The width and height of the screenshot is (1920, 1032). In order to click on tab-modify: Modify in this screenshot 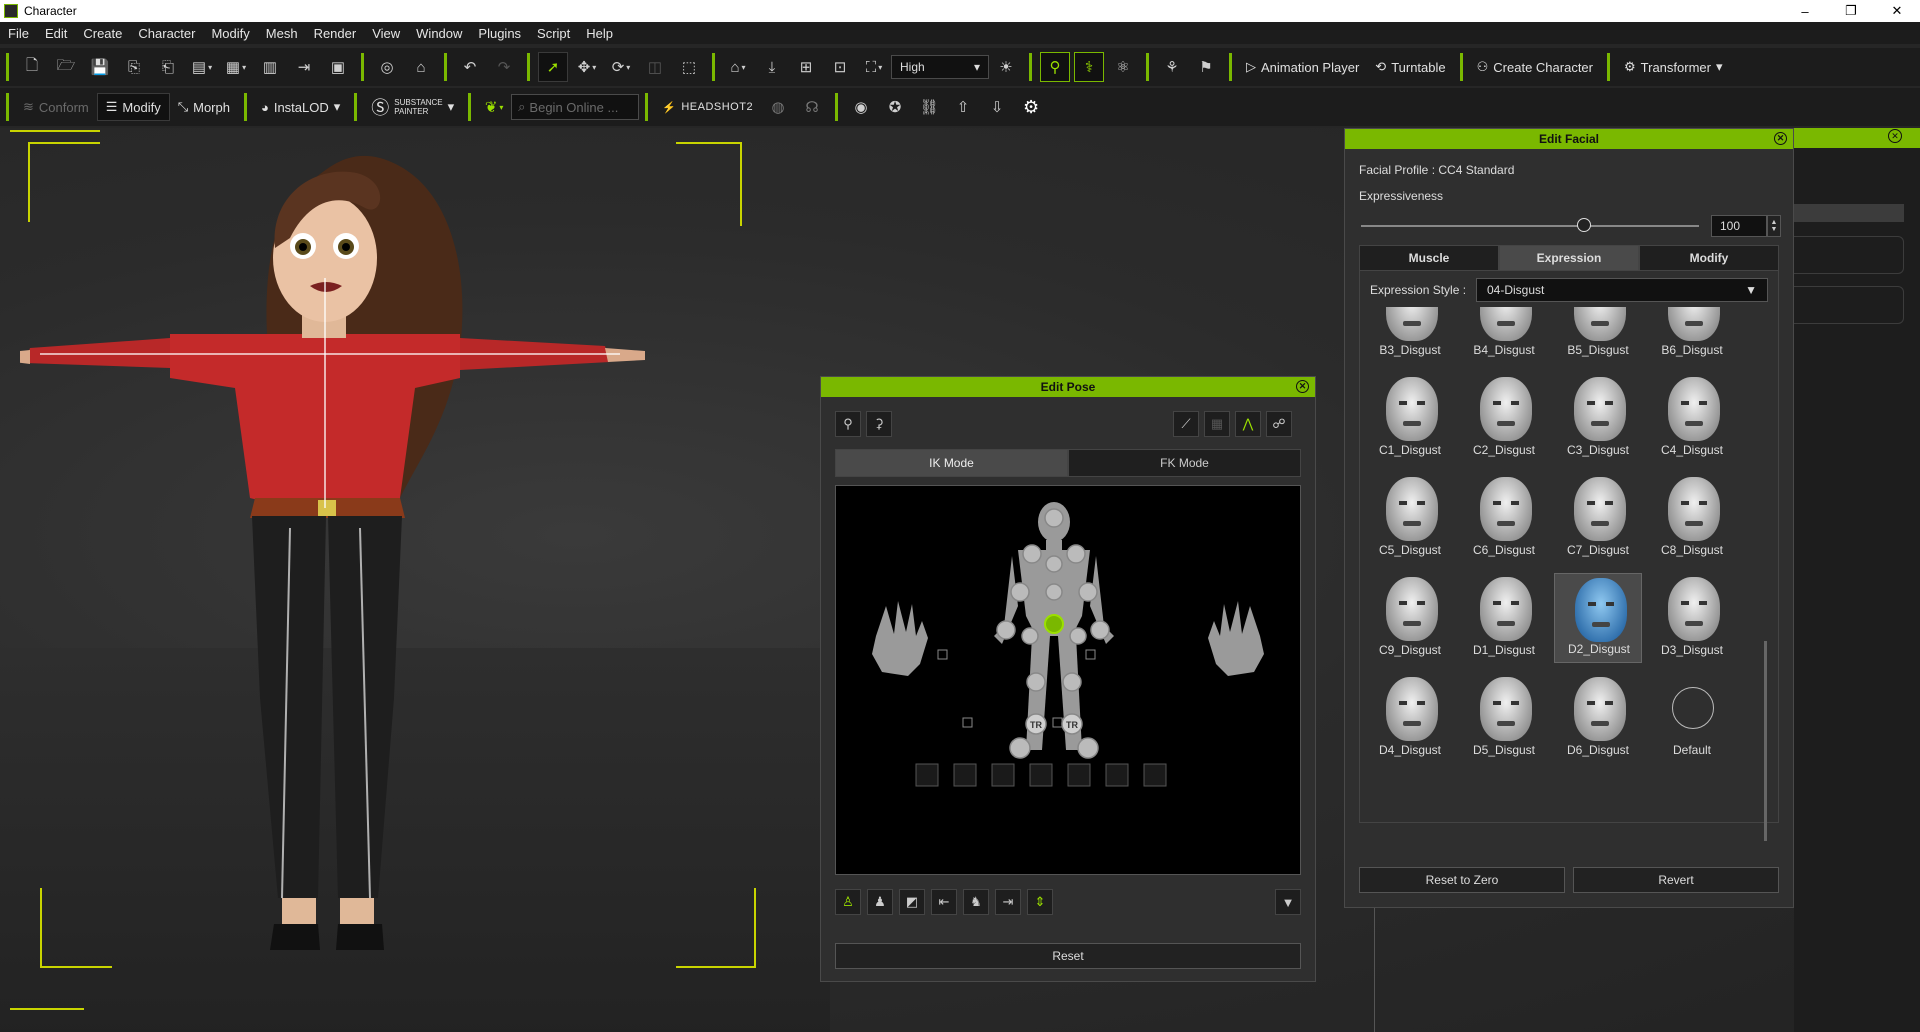, I will do `click(1709, 258)`.